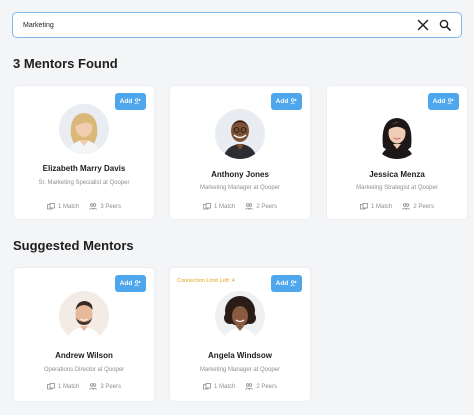 This screenshot has height=415, width=474. What do you see at coordinates (84, 168) in the screenshot?
I see `mentor-name: Elizabeth Marry Davis` at bounding box center [84, 168].